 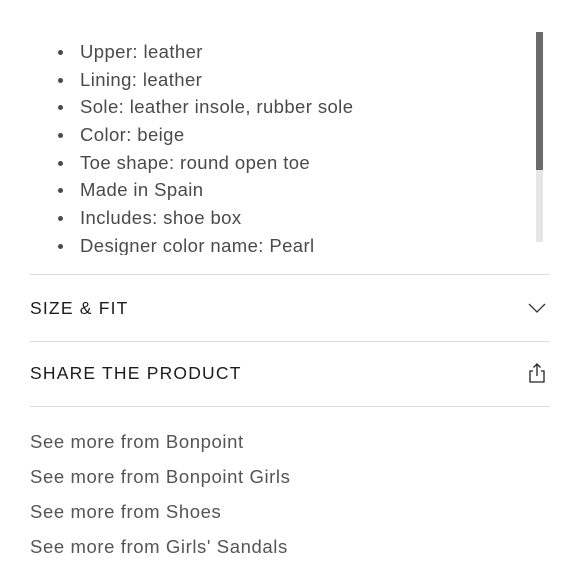 What do you see at coordinates (537, 308) in the screenshot?
I see `chevron-down-icon` at bounding box center [537, 308].